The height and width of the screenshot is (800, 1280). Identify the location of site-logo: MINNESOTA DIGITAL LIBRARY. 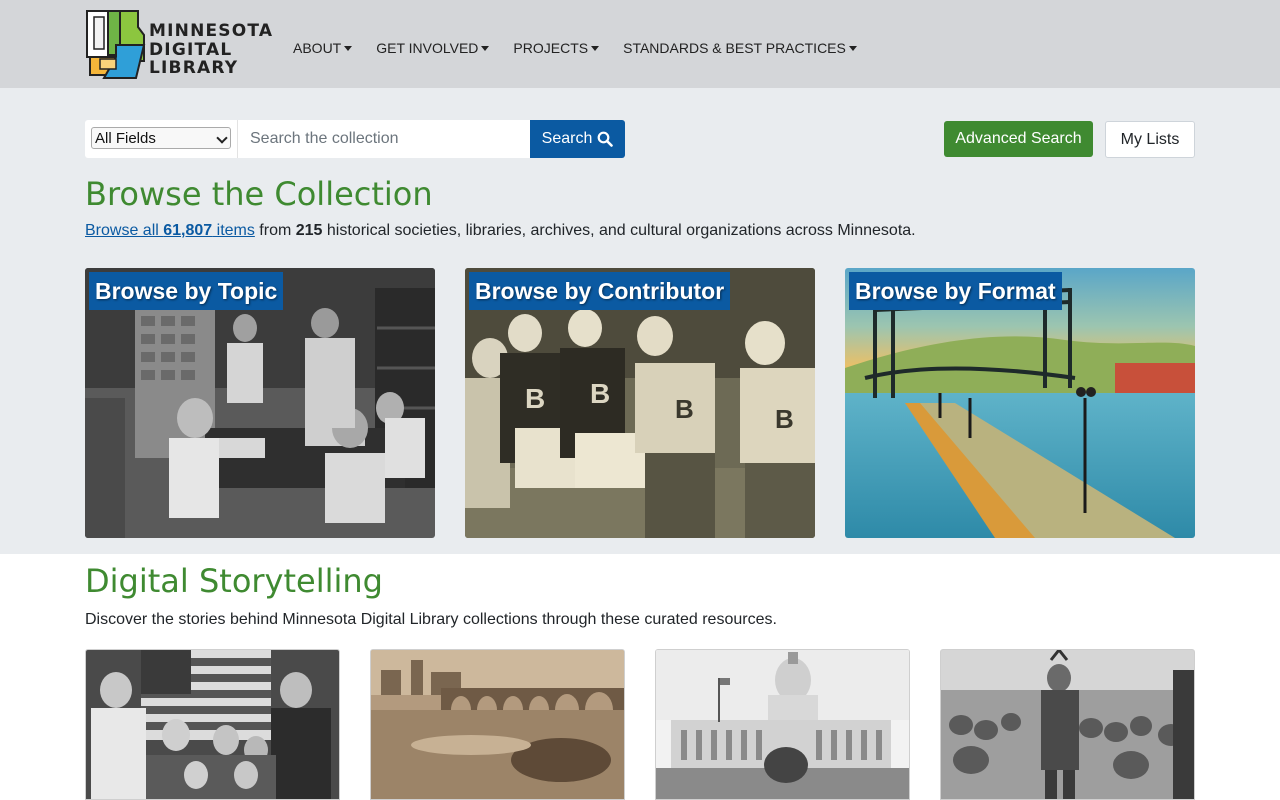
(179, 45).